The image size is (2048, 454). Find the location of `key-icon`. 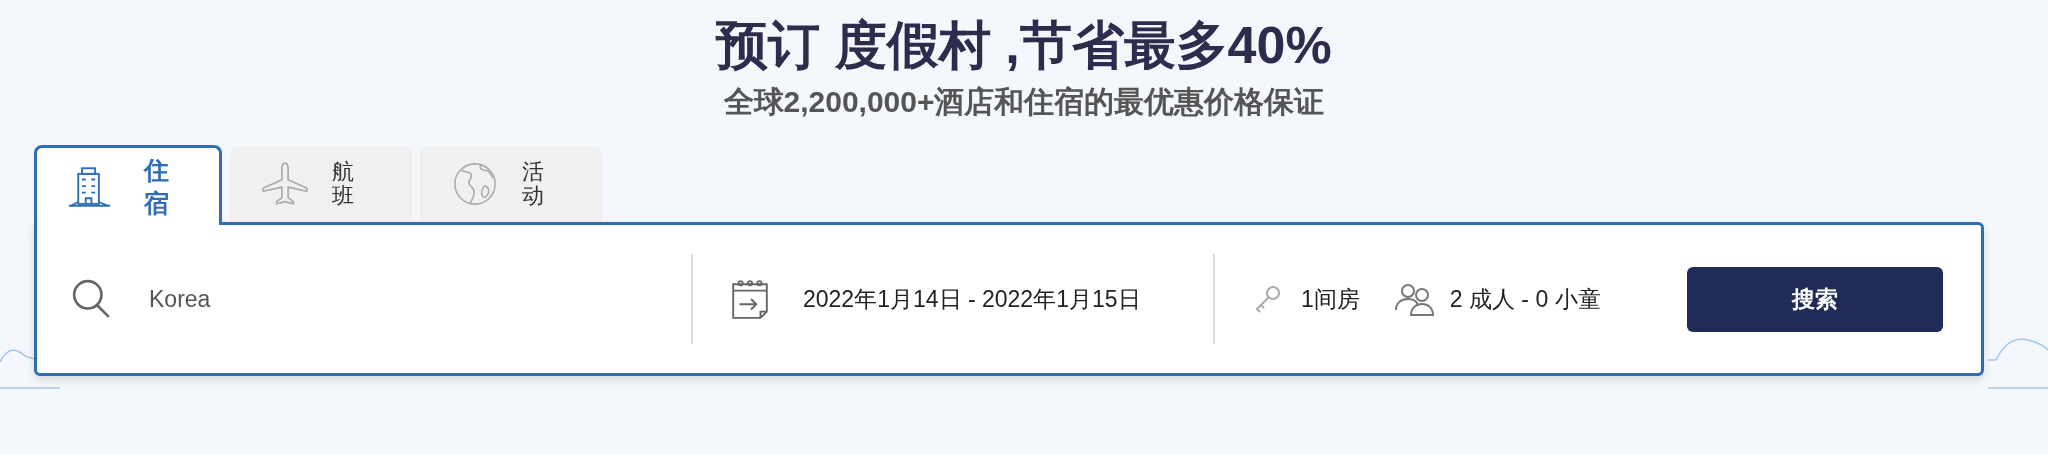

key-icon is located at coordinates (1268, 299).